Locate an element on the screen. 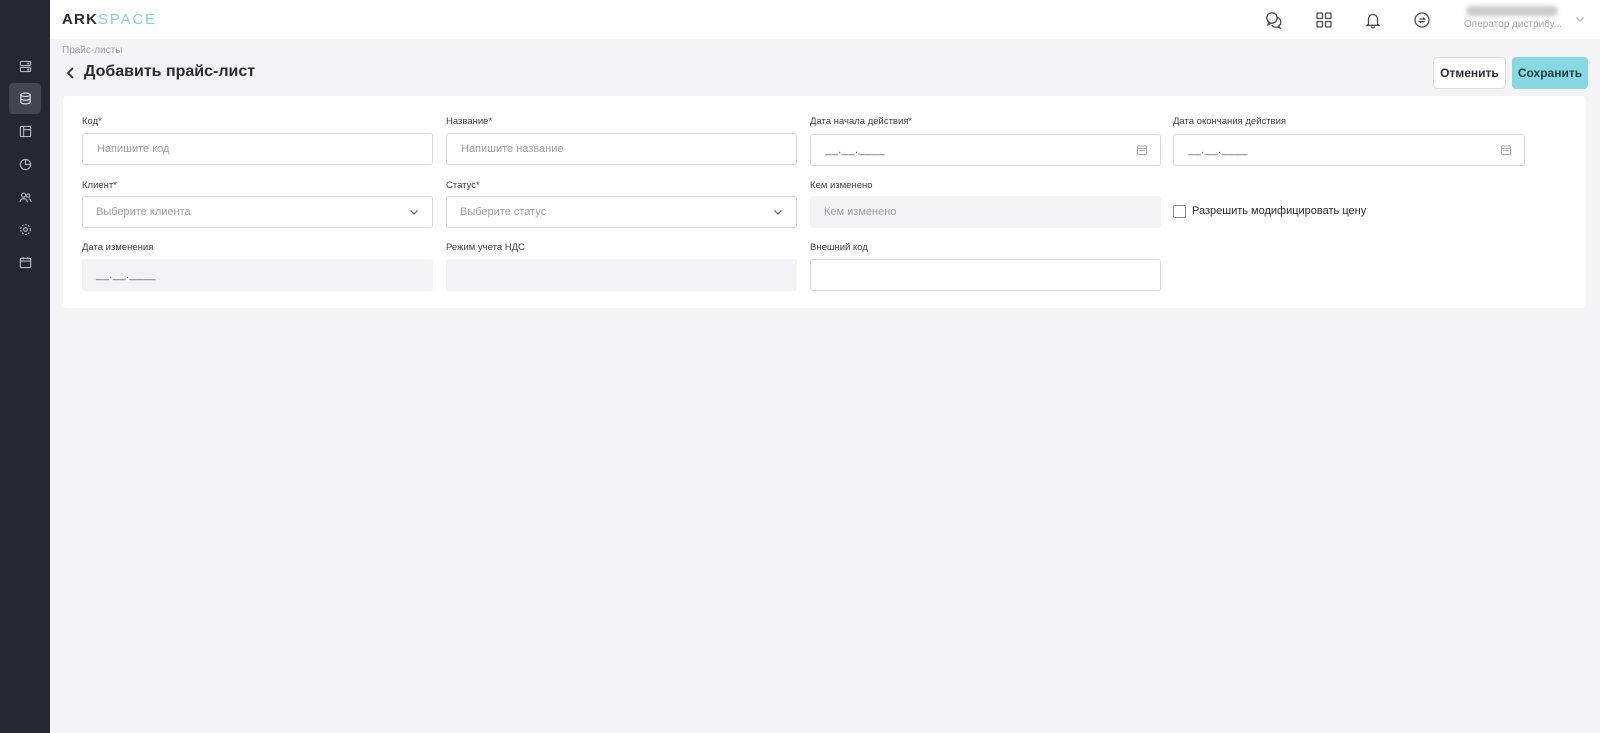 The image size is (1600, 733). sidebar-item-users is located at coordinates (25, 197).